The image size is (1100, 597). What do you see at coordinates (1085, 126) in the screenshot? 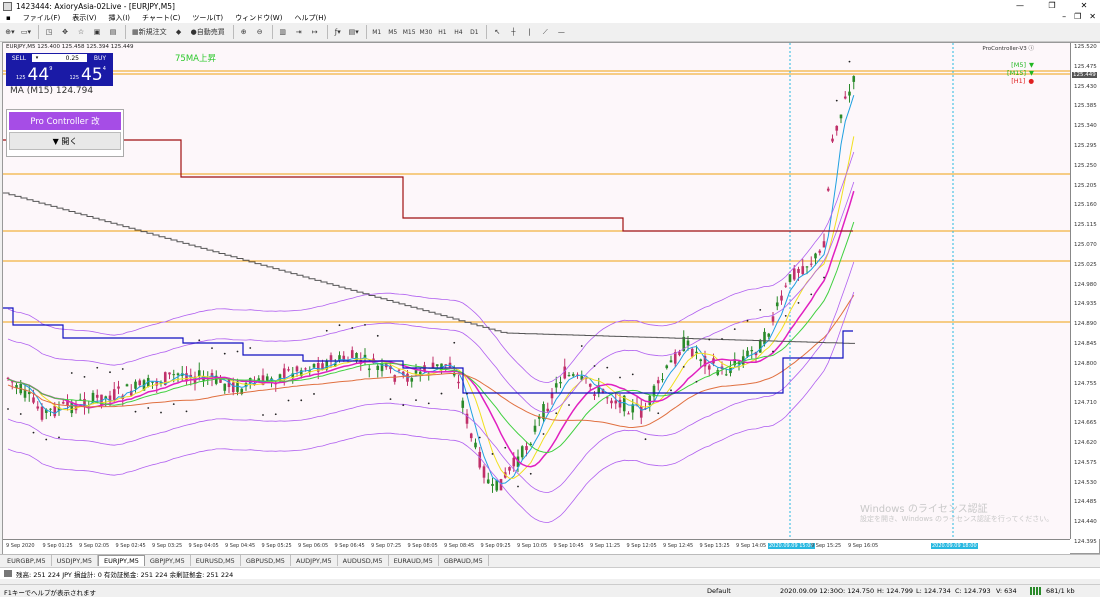
I see `price-tick-label: 125.340` at bounding box center [1085, 126].